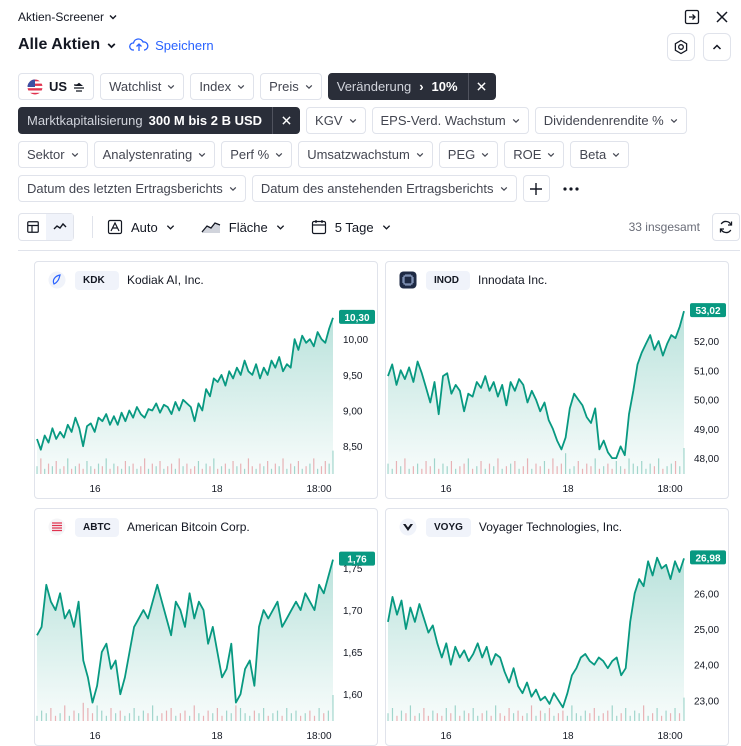 The height and width of the screenshot is (746, 741). I want to click on more-dots-icon, so click(570, 188).